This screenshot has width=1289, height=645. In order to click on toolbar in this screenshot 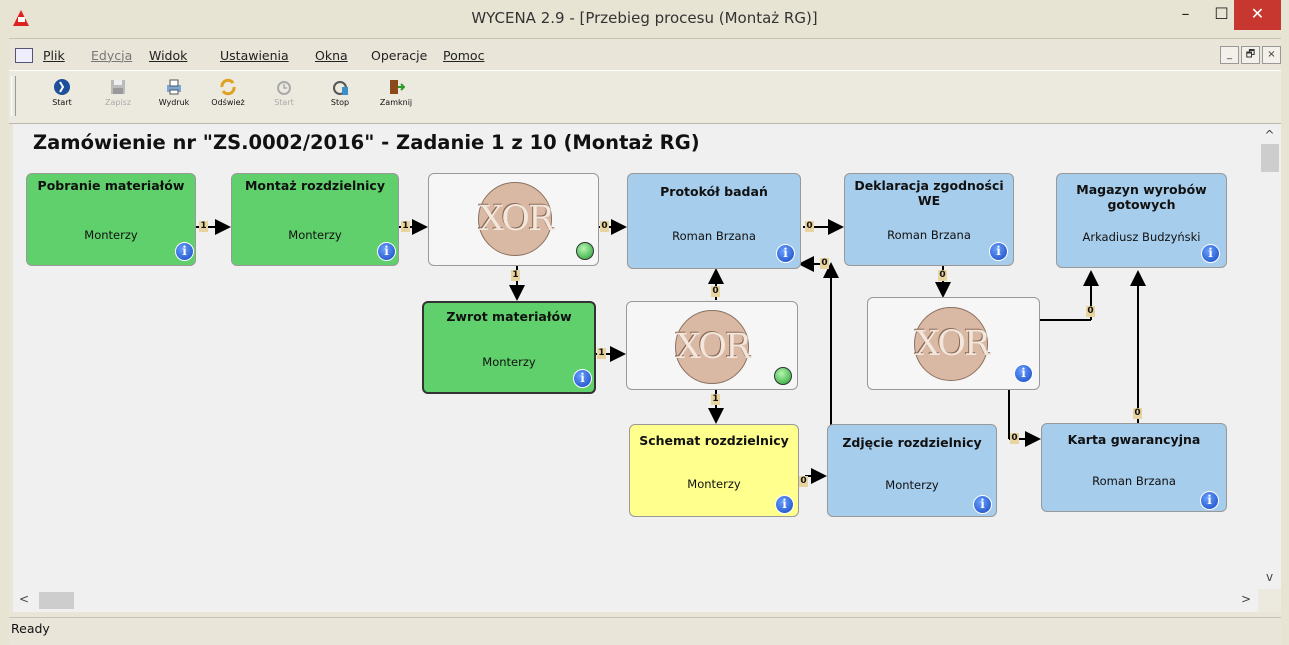, I will do `click(645, 97)`.